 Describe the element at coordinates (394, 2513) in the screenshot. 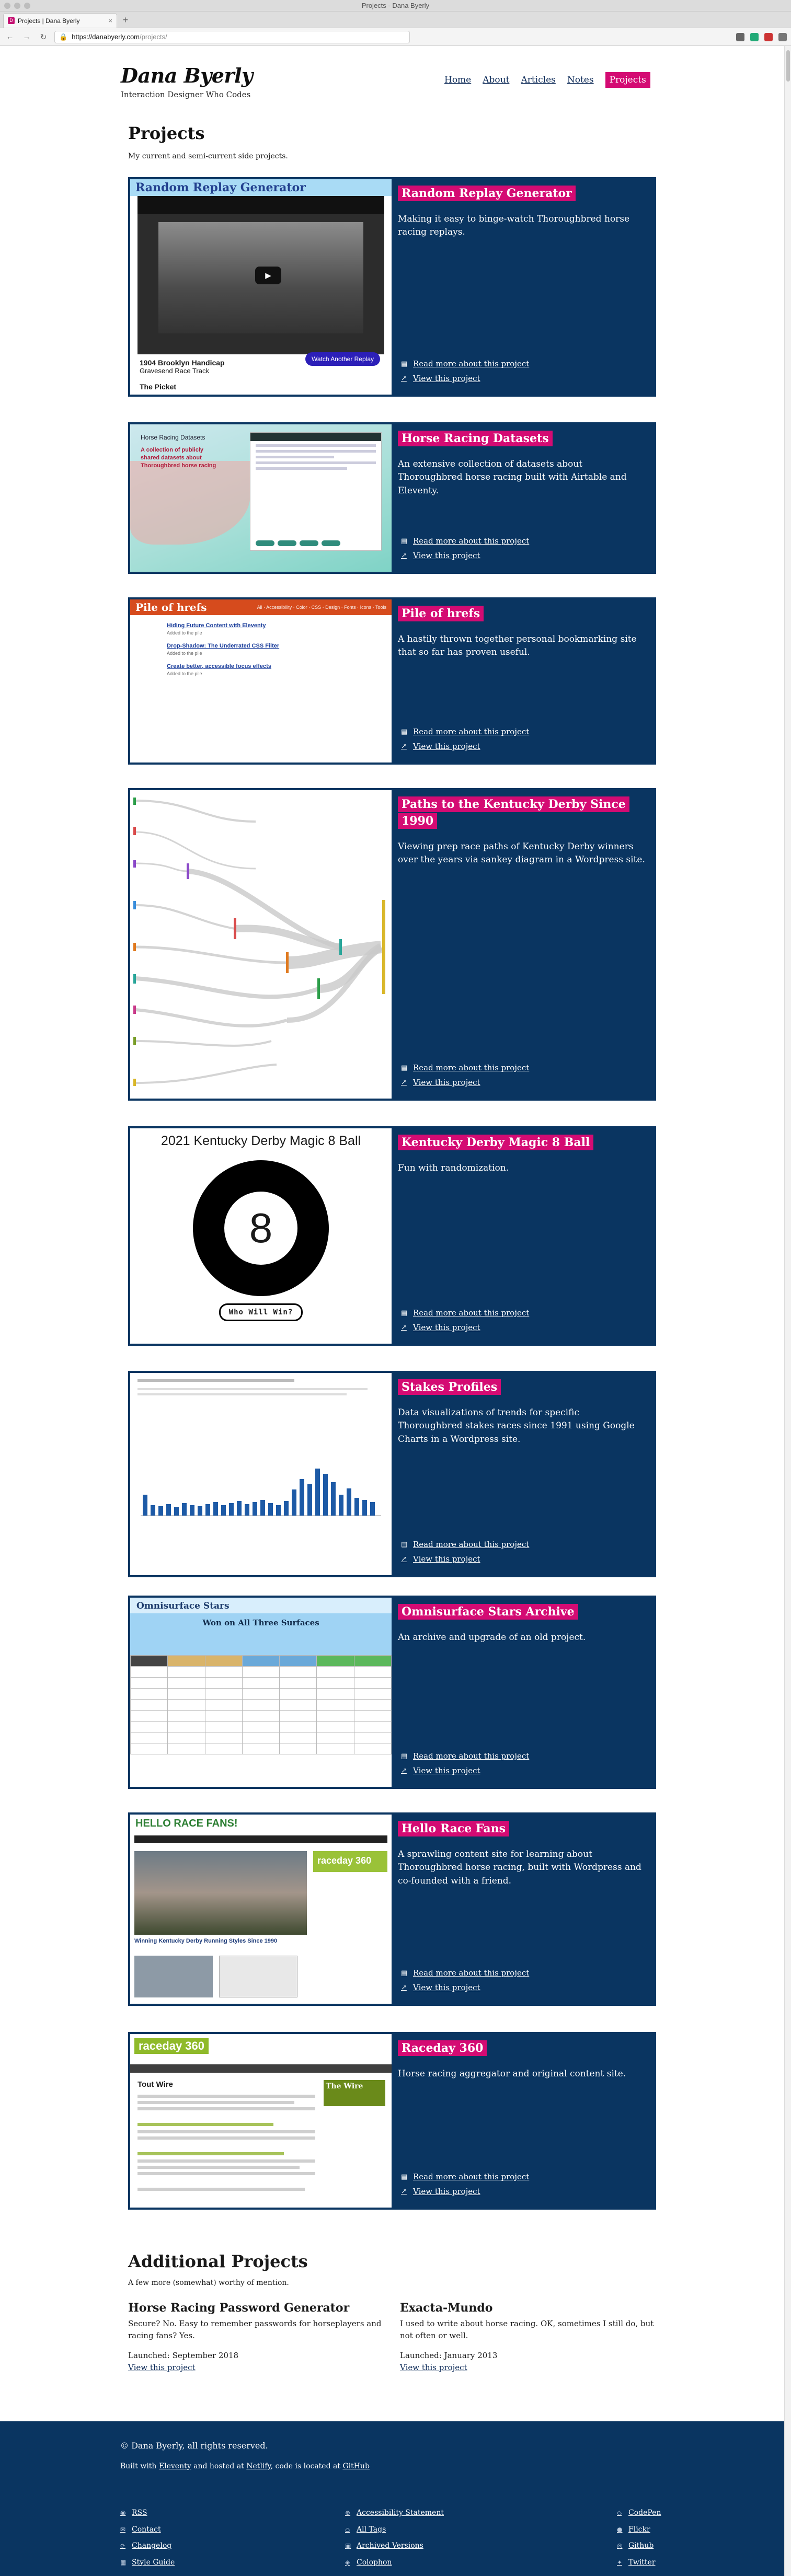

I see `footer-accessibility: ⊕ Accessibility Statement` at that location.